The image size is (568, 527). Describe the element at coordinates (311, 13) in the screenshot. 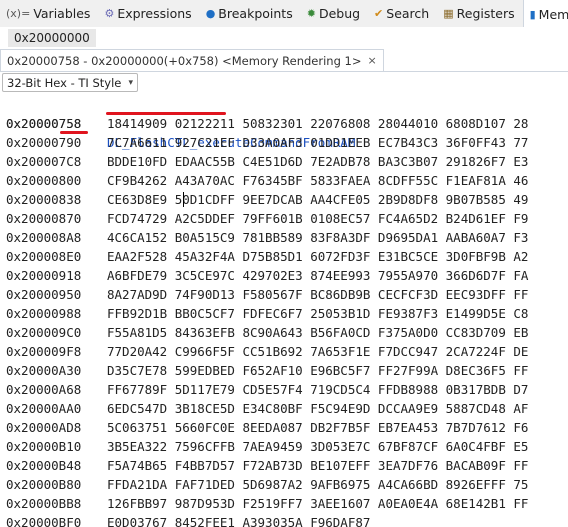

I see `debug-icon: ✹` at that location.